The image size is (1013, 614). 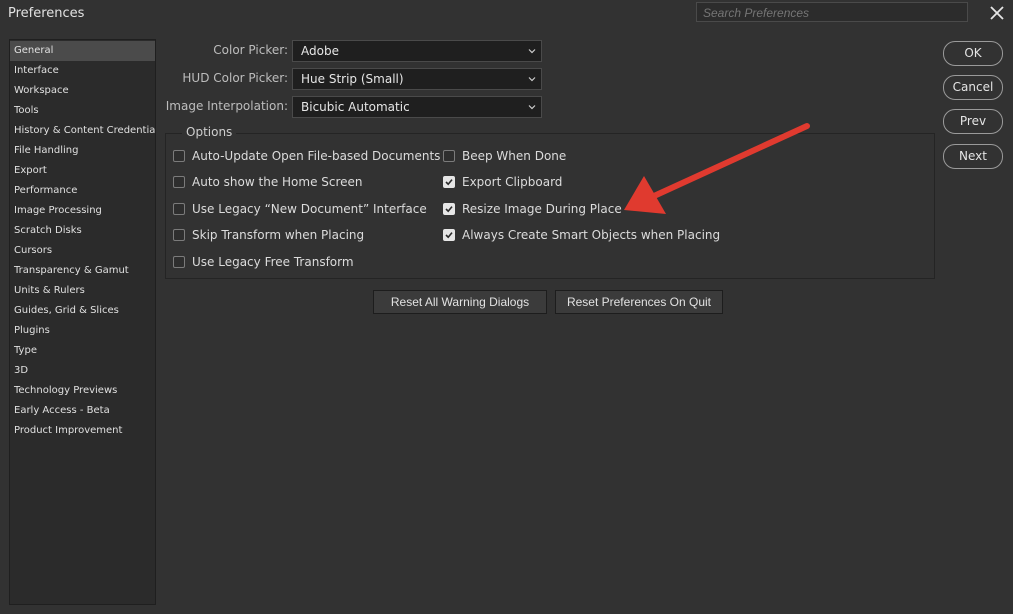 I want to click on sidebar-item: Image Processing, so click(x=82, y=211).